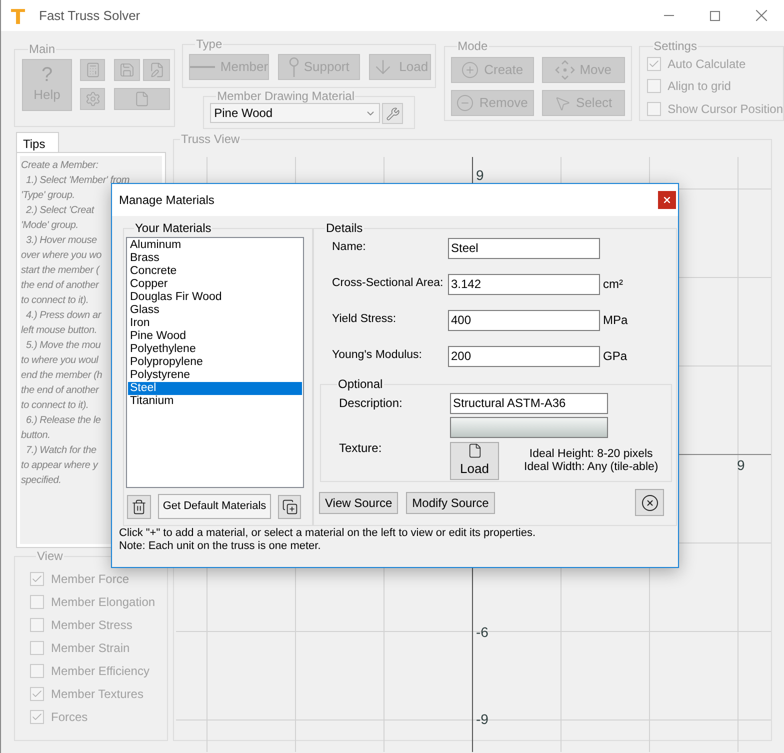 This screenshot has width=784, height=753. I want to click on input-field: 200, so click(524, 356).